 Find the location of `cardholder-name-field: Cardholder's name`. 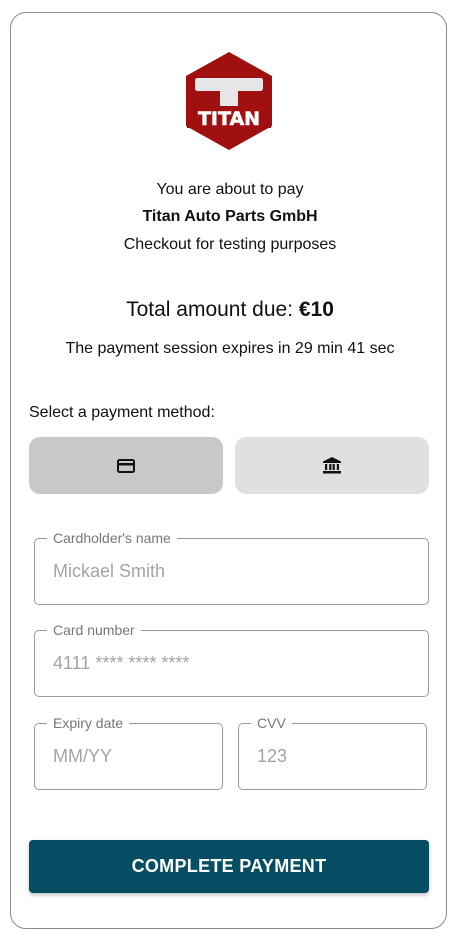

cardholder-name-field: Cardholder's name is located at coordinates (231, 567).